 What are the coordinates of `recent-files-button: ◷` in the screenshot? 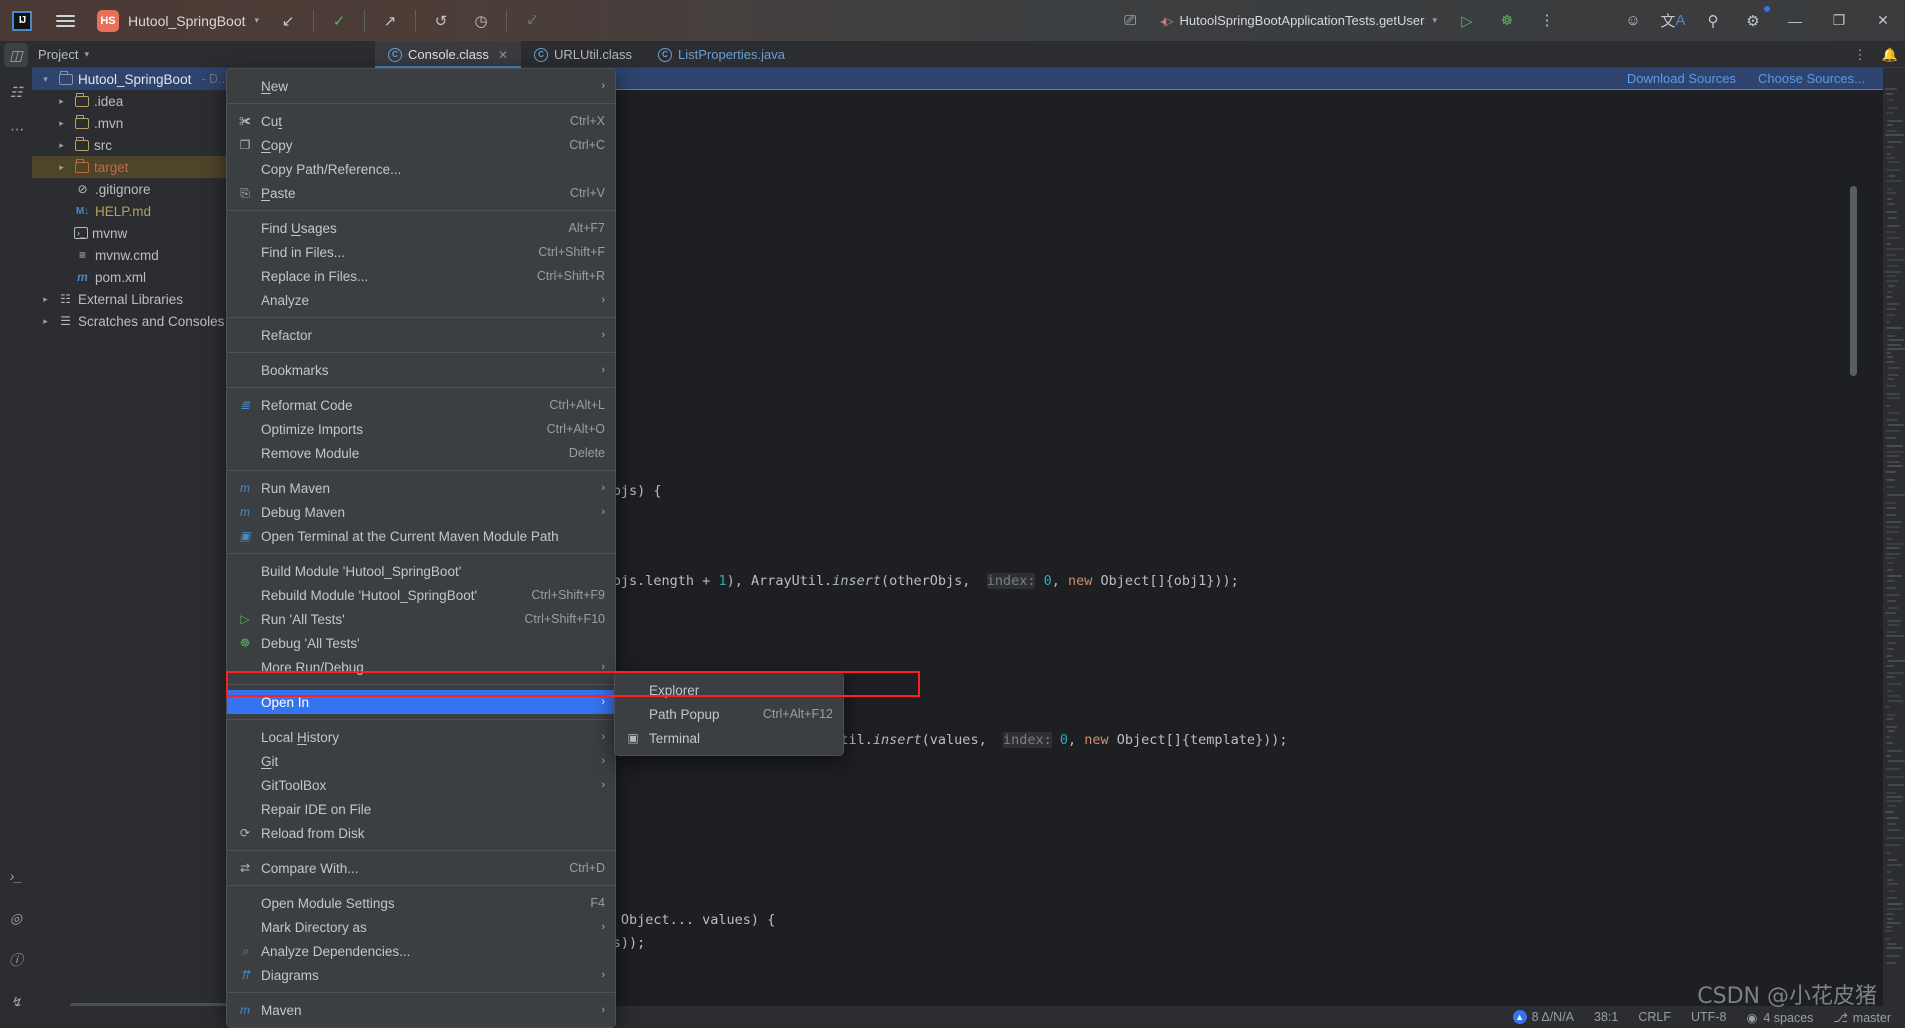 It's located at (481, 21).